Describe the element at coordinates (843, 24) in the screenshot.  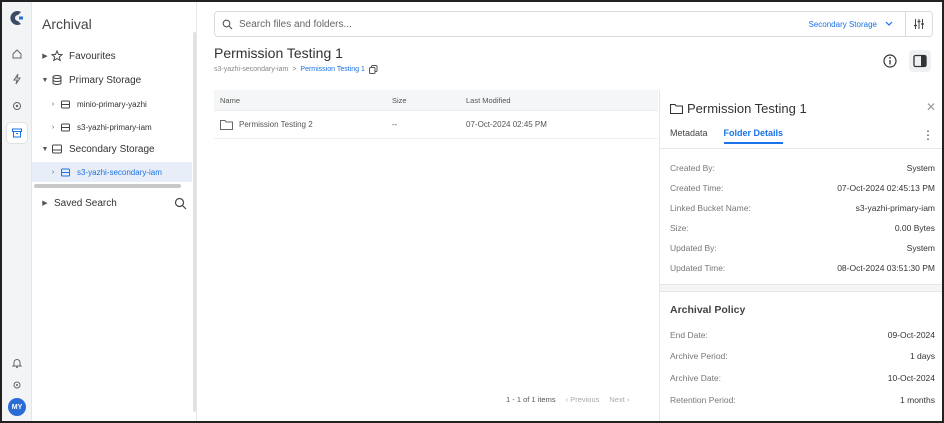
I see `storage-scope-label: Secondary Storage` at that location.